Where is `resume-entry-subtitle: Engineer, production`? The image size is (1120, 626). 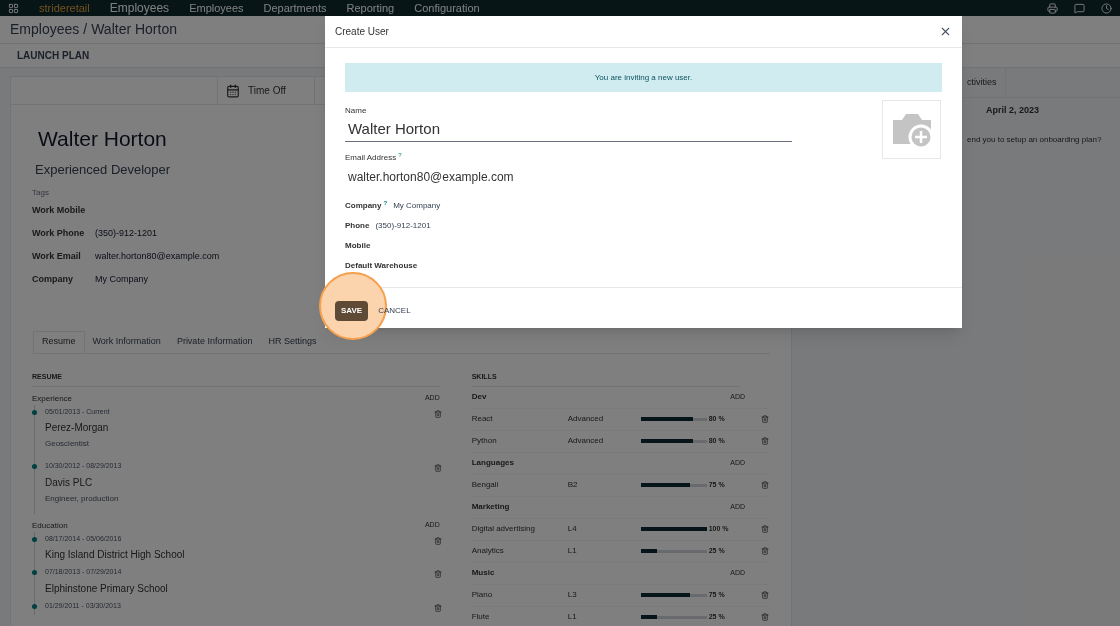 resume-entry-subtitle: Engineer, production is located at coordinates (82, 498).